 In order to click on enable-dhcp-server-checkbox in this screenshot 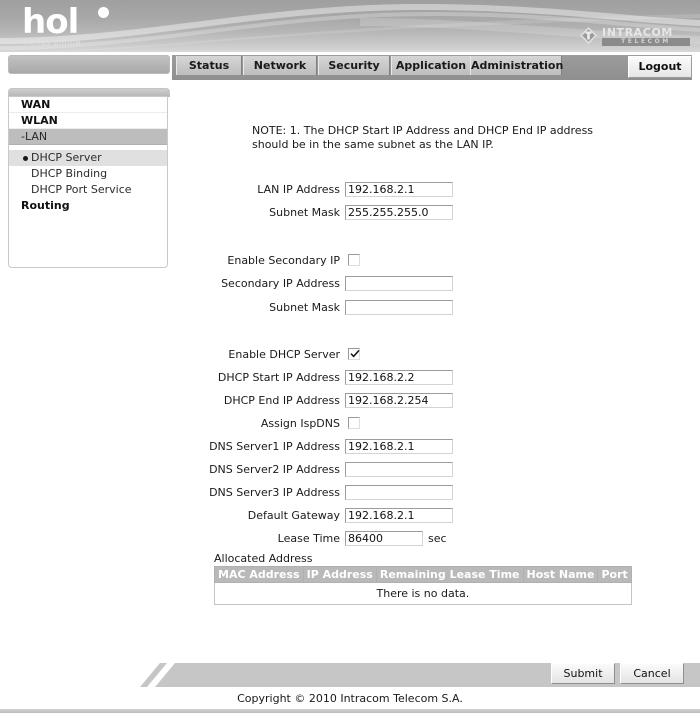, I will do `click(354, 354)`.